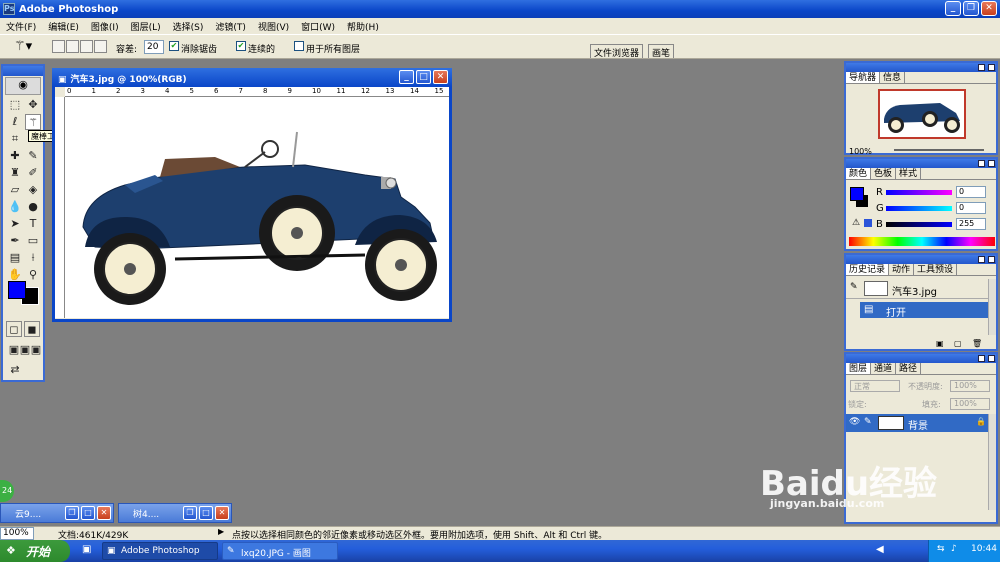 The image size is (1000, 562). What do you see at coordinates (868, 223) in the screenshot?
I see `gamut-swatch` at bounding box center [868, 223].